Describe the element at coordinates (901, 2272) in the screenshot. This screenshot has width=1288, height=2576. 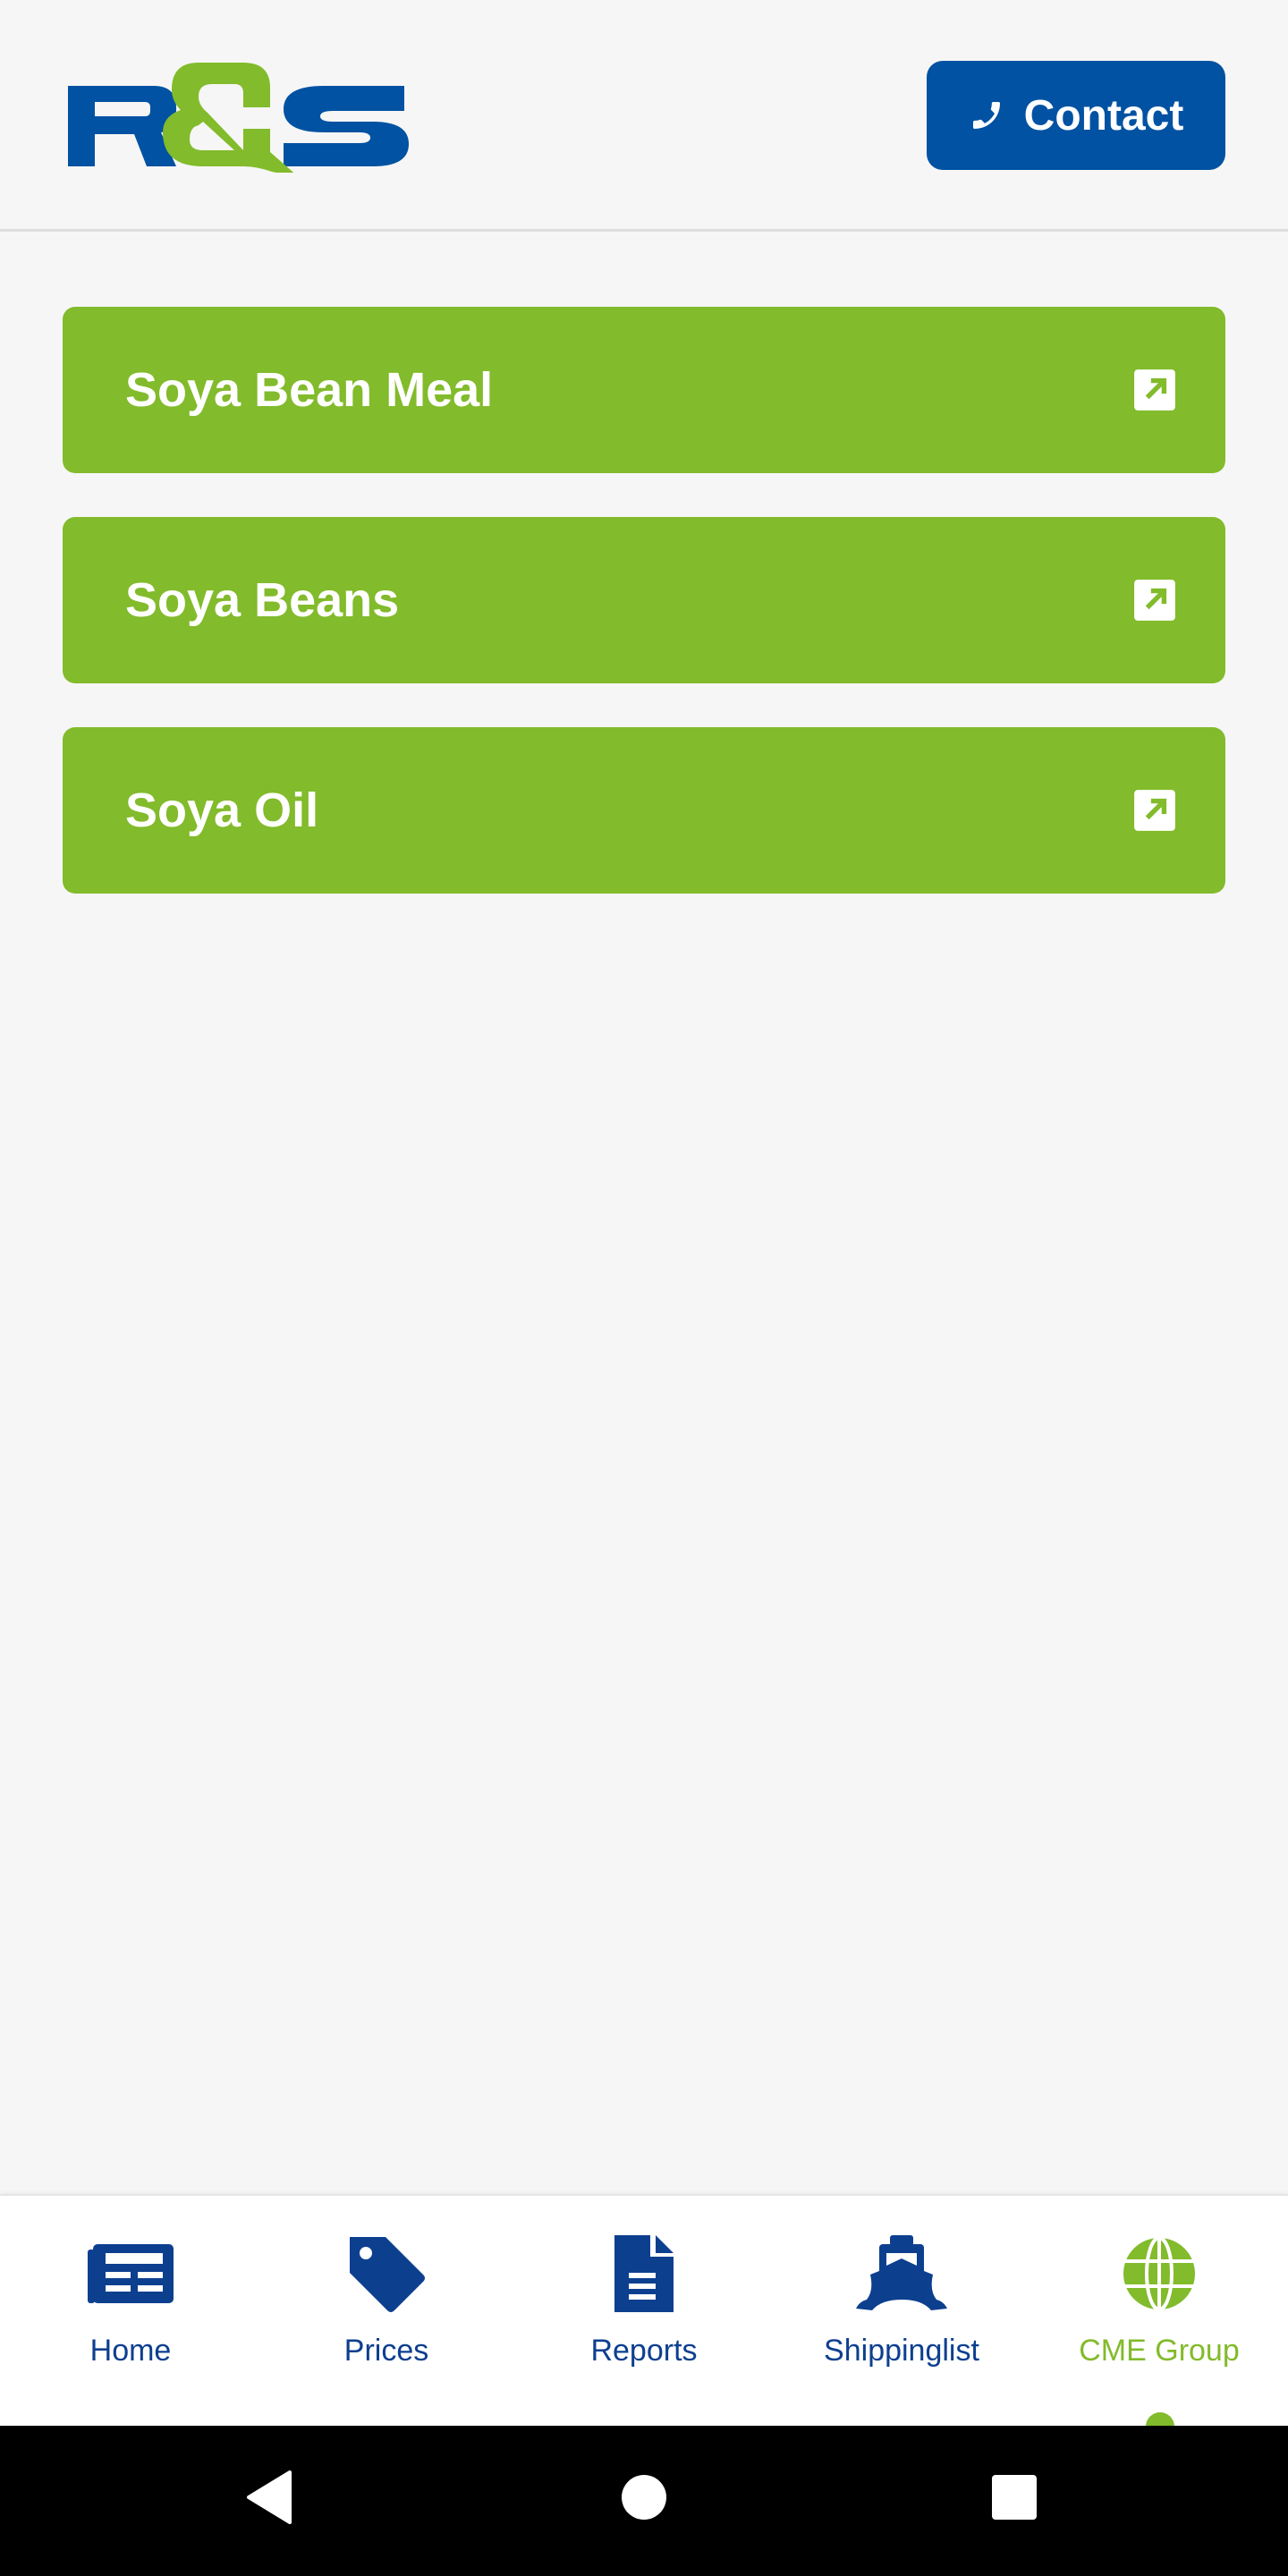
I see `ship-icon` at that location.